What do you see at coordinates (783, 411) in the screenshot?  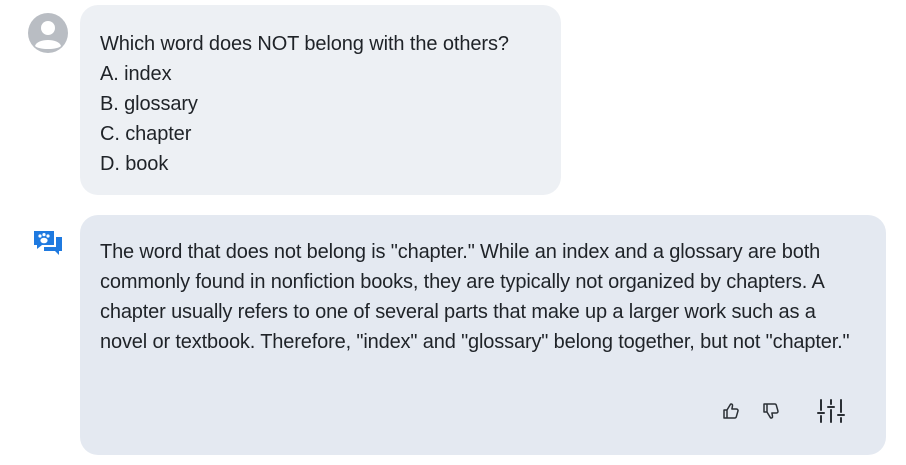 I see `message-actions` at bounding box center [783, 411].